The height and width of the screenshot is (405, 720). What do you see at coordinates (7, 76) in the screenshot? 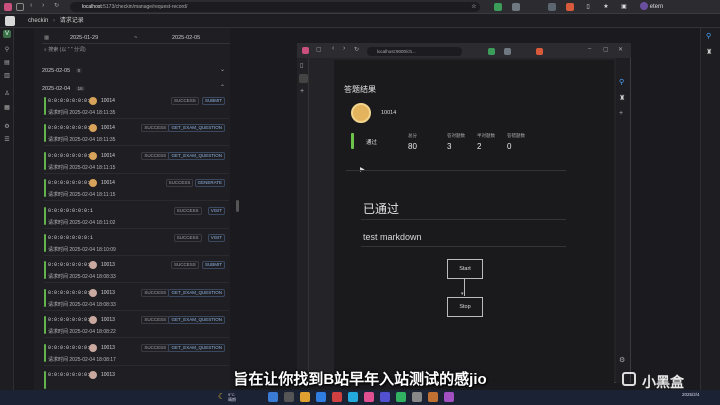
I see `chart-icon: ▥` at bounding box center [7, 76].